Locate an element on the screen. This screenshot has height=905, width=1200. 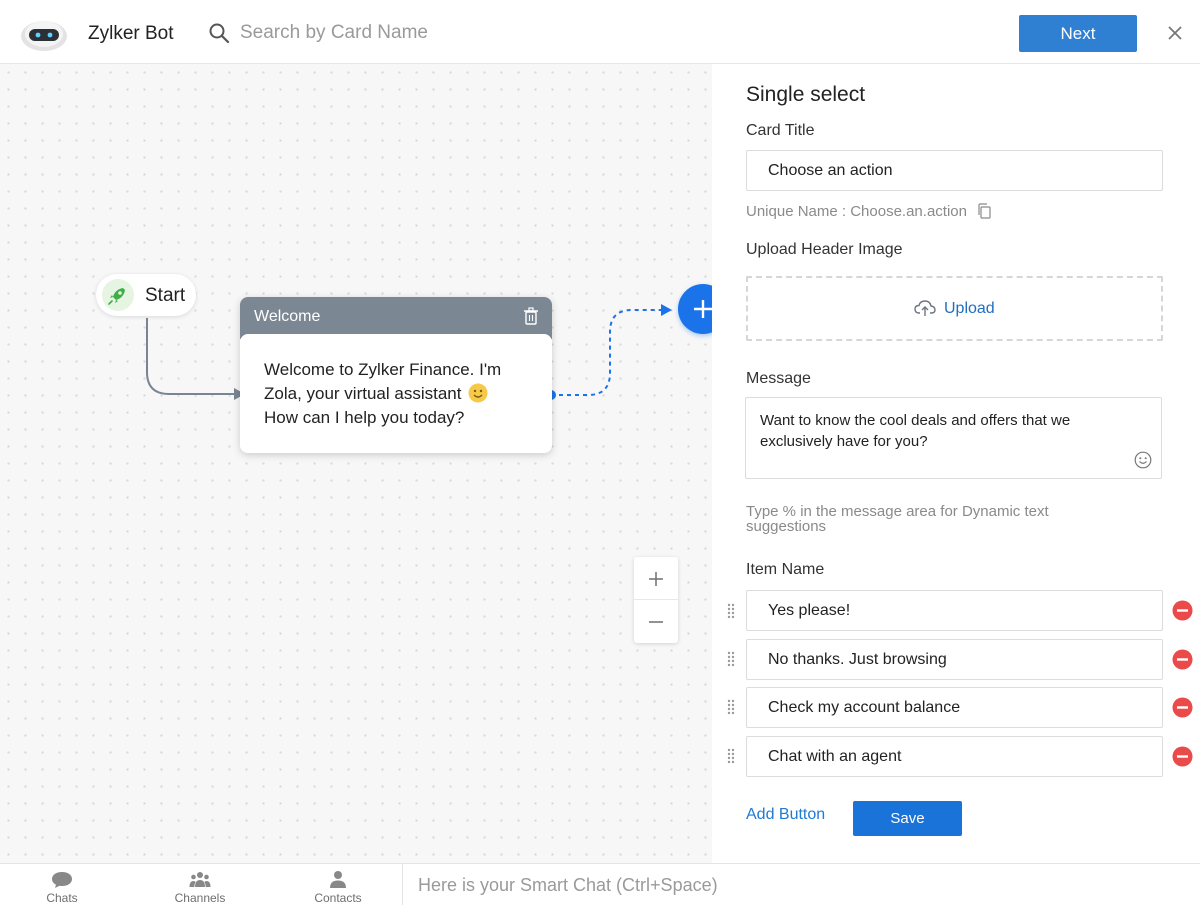
smart-chat-bar is located at coordinates (801, 884).